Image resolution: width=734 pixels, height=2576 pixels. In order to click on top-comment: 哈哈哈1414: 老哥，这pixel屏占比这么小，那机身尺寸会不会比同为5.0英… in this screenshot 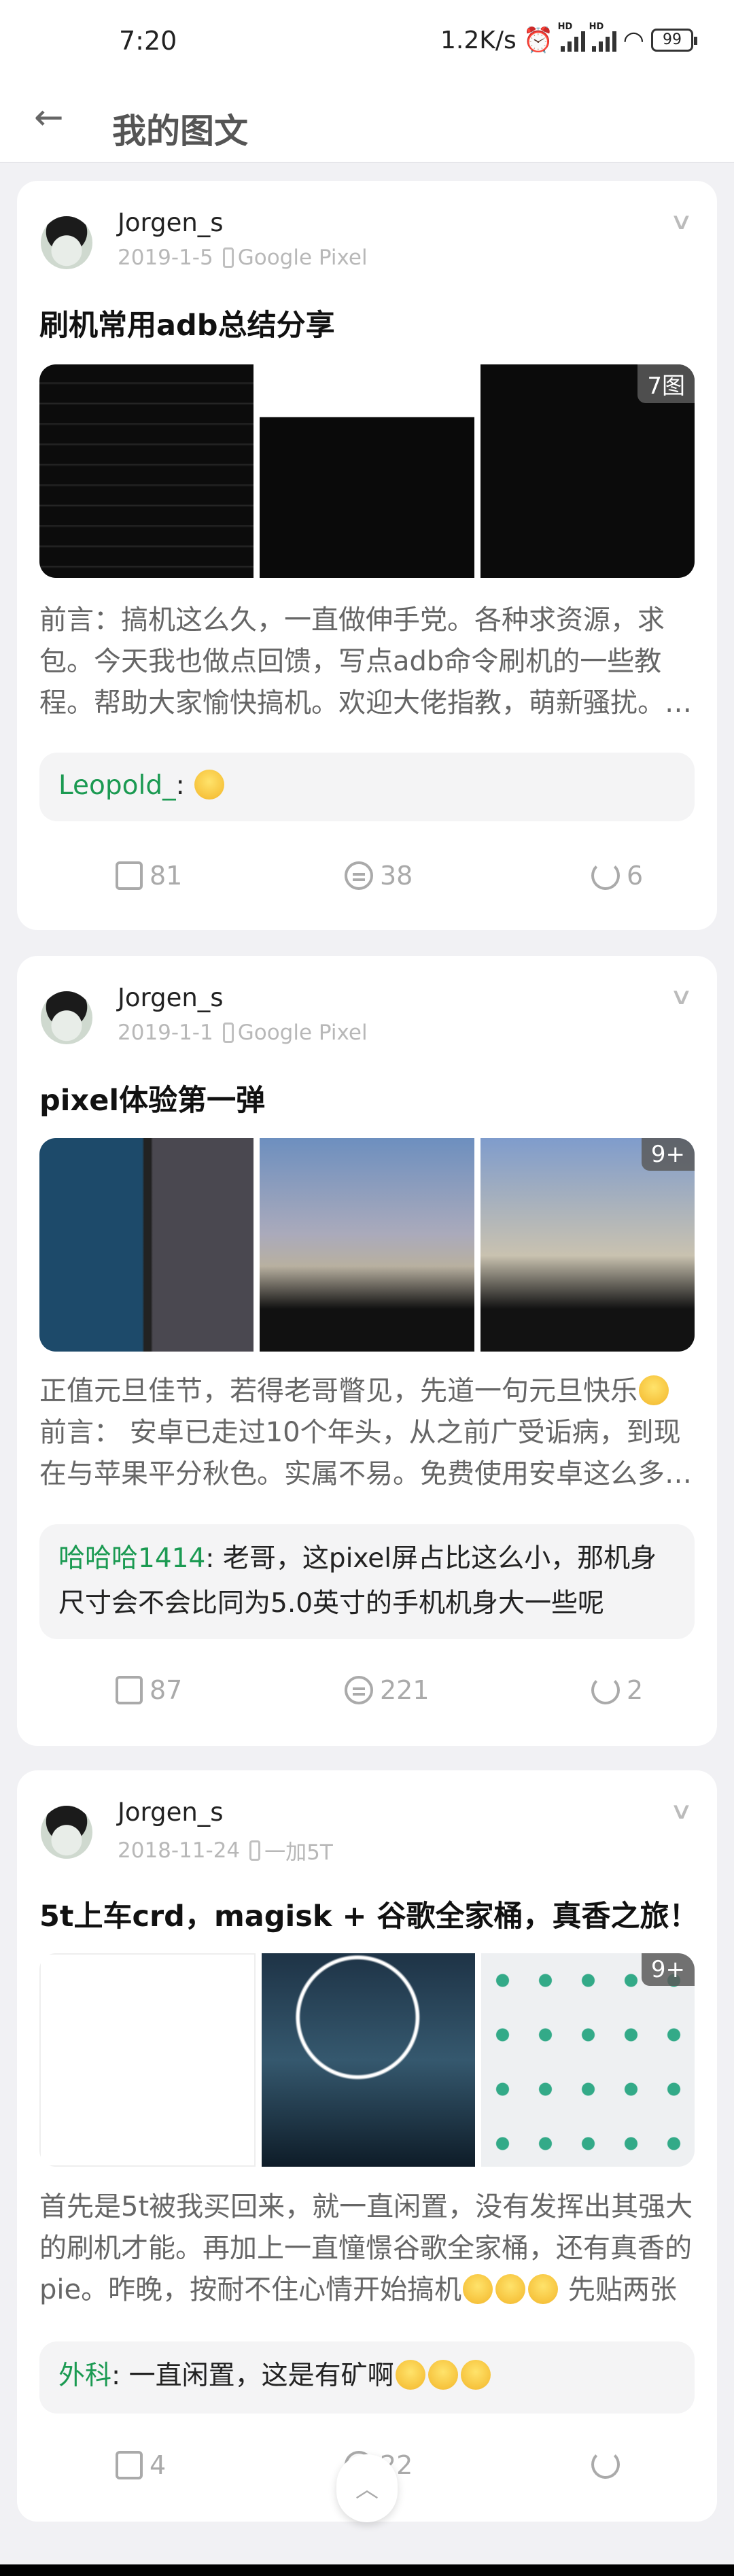, I will do `click(367, 1581)`.